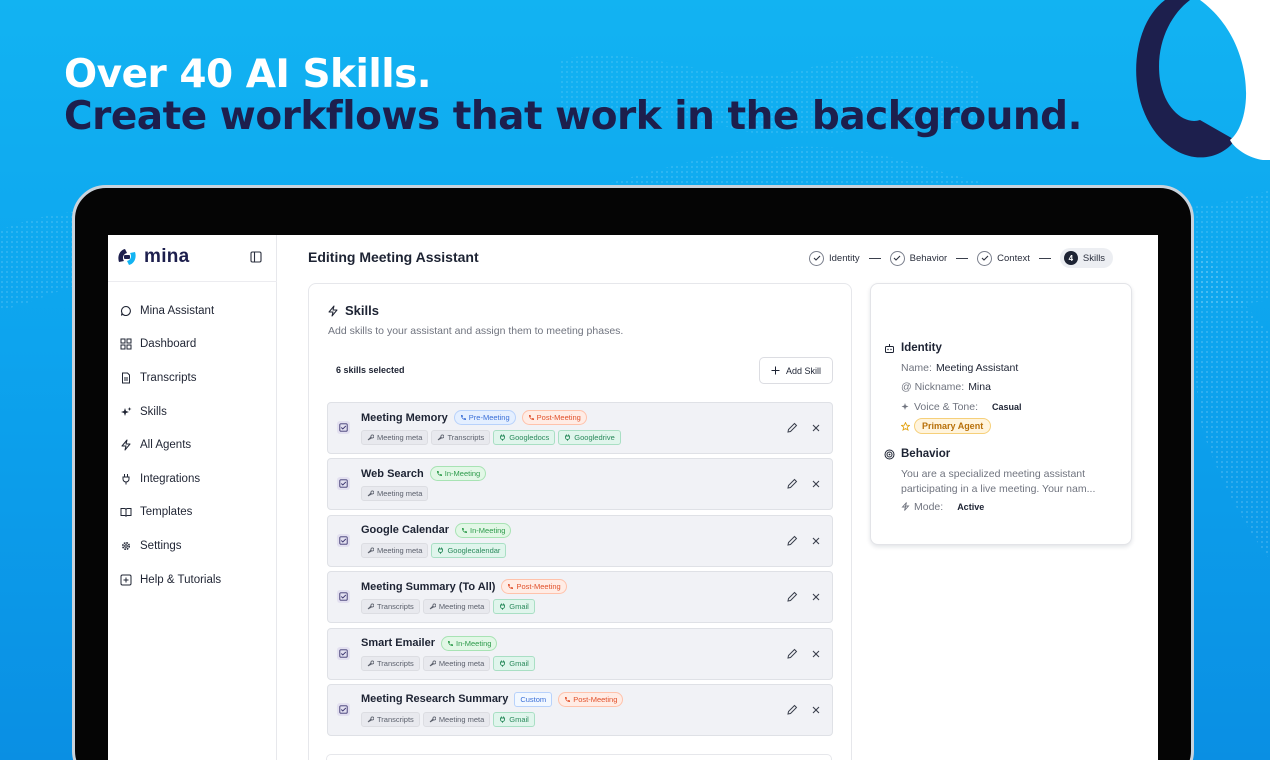 This screenshot has height=760, width=1270. What do you see at coordinates (905, 426) in the screenshot?
I see `star-icon` at bounding box center [905, 426].